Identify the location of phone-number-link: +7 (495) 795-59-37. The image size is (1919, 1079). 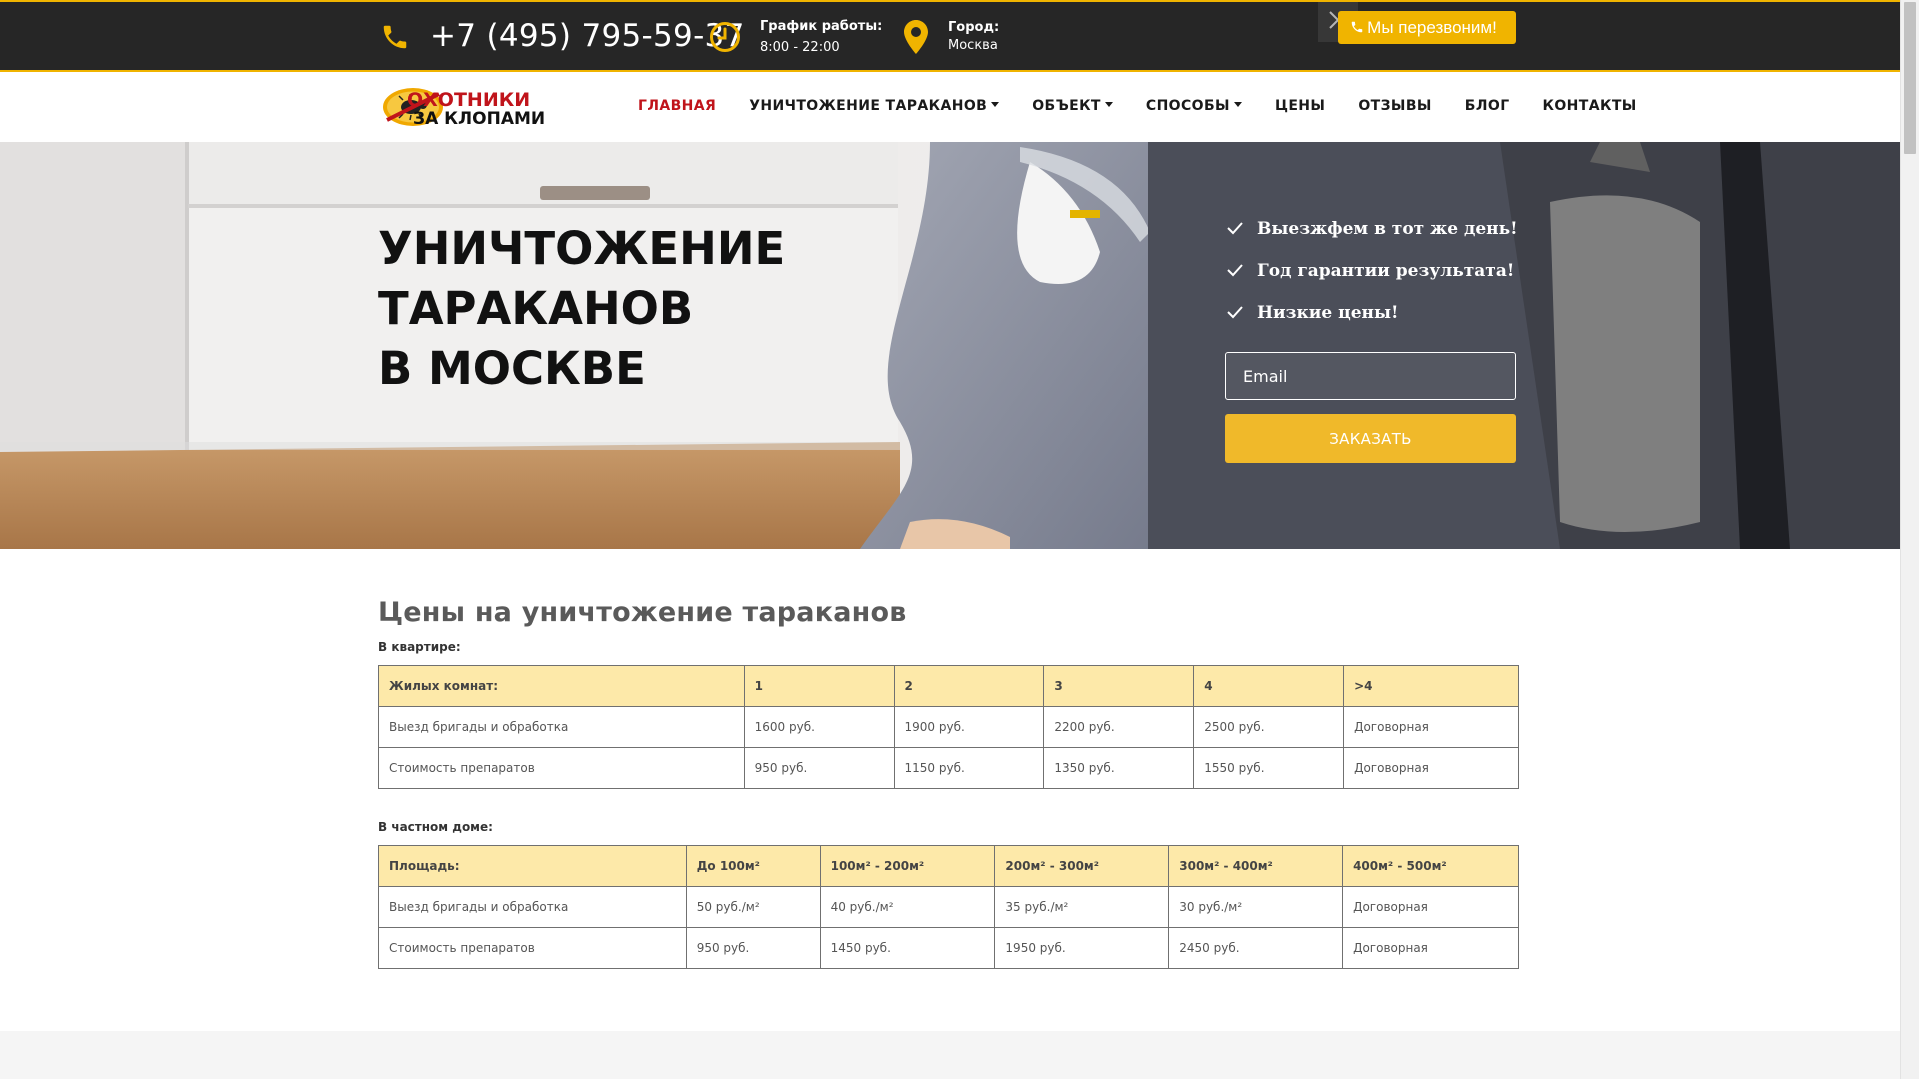
(587, 36).